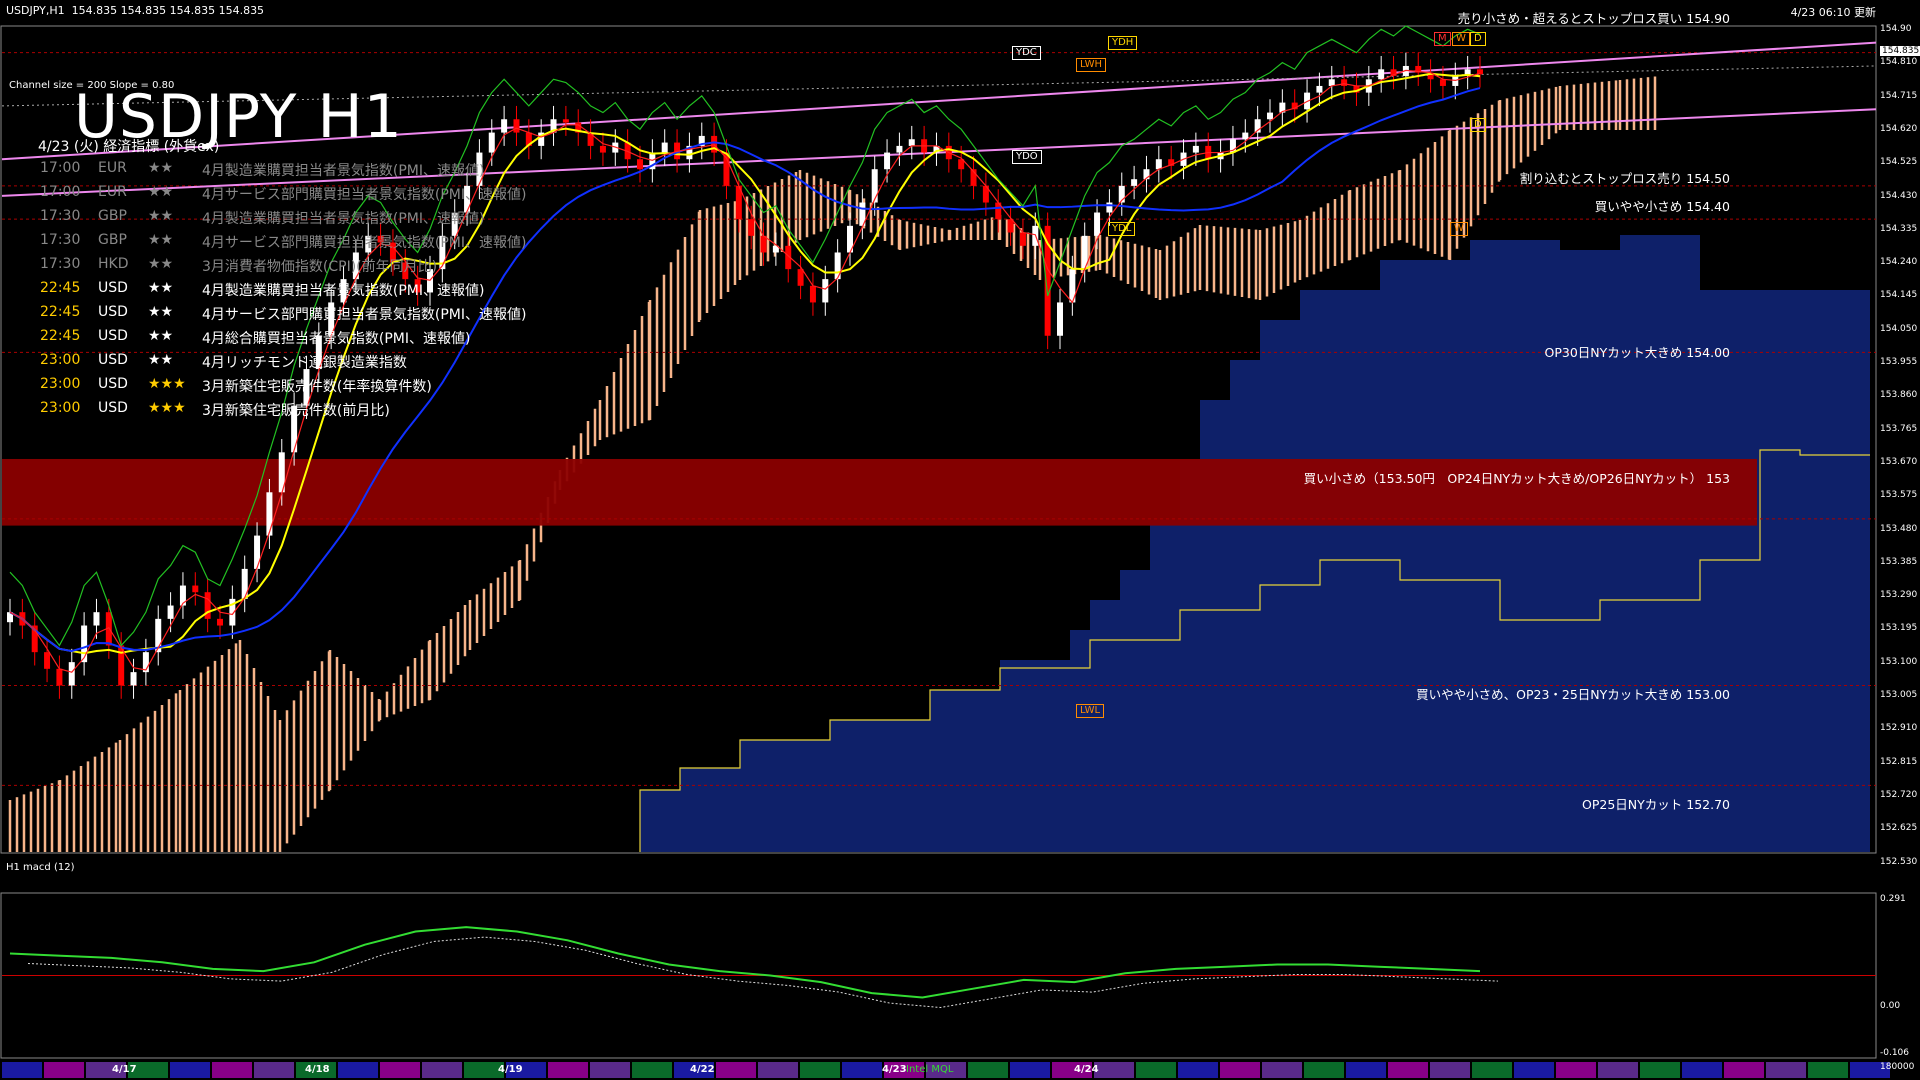  Describe the element at coordinates (930, 1069) in the screenshot. I see `date-bar-label: Intel MQL` at that location.